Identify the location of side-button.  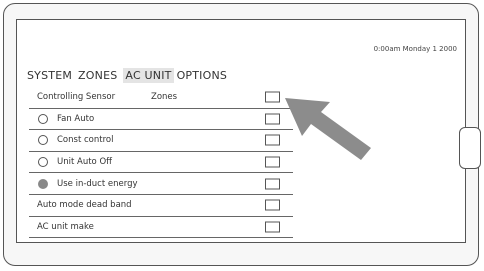
(470, 148).